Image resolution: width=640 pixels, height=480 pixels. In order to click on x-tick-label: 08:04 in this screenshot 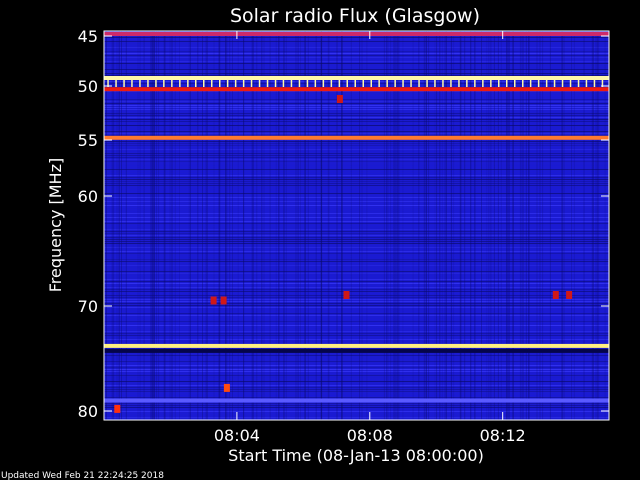, I will do `click(237, 435)`.